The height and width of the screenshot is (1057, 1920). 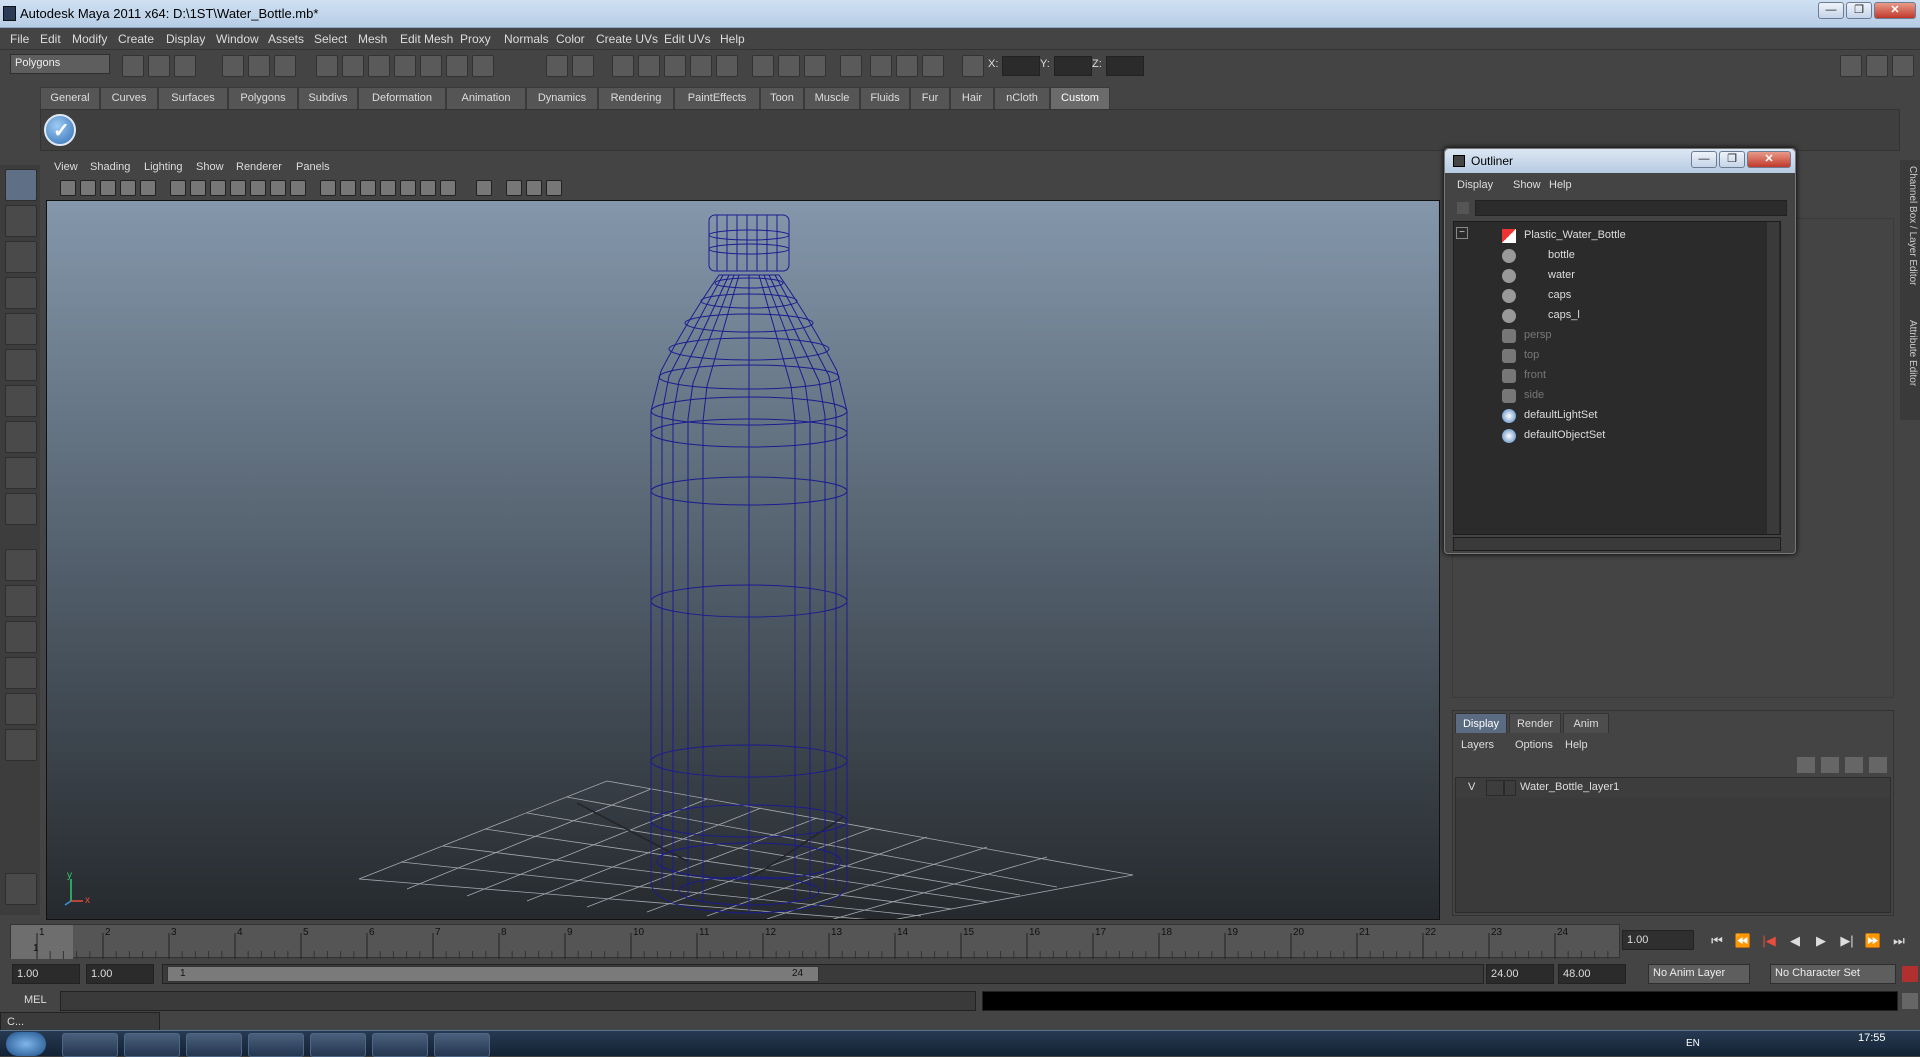 I want to click on snap-curve-icon, so click(x=353, y=66).